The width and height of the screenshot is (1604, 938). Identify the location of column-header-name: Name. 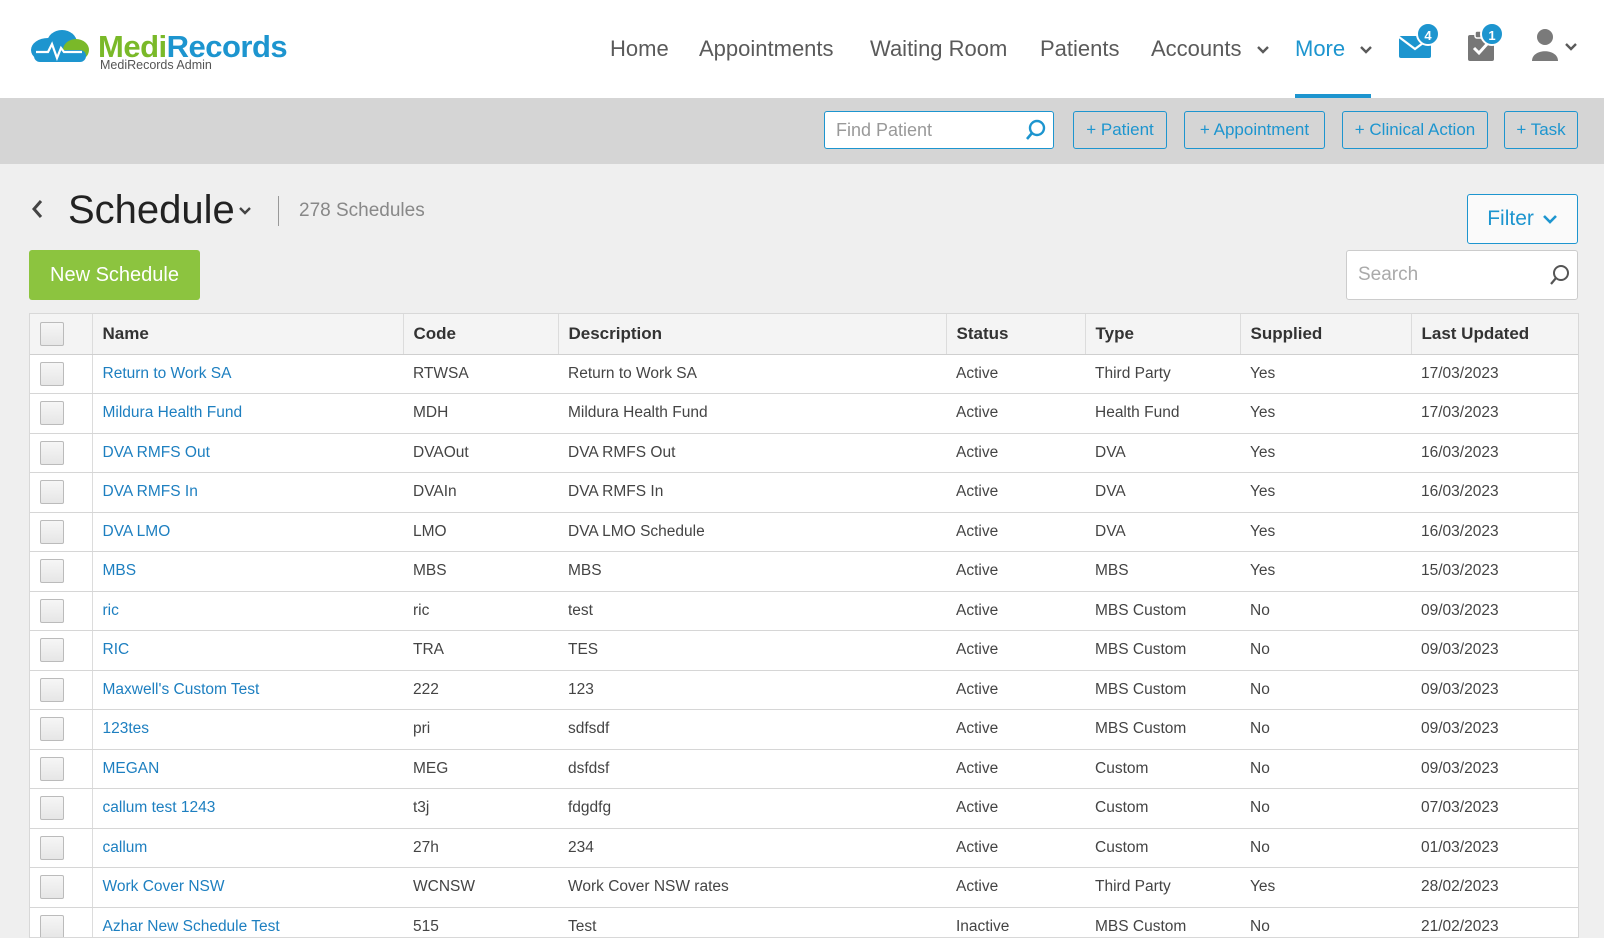
(248, 334).